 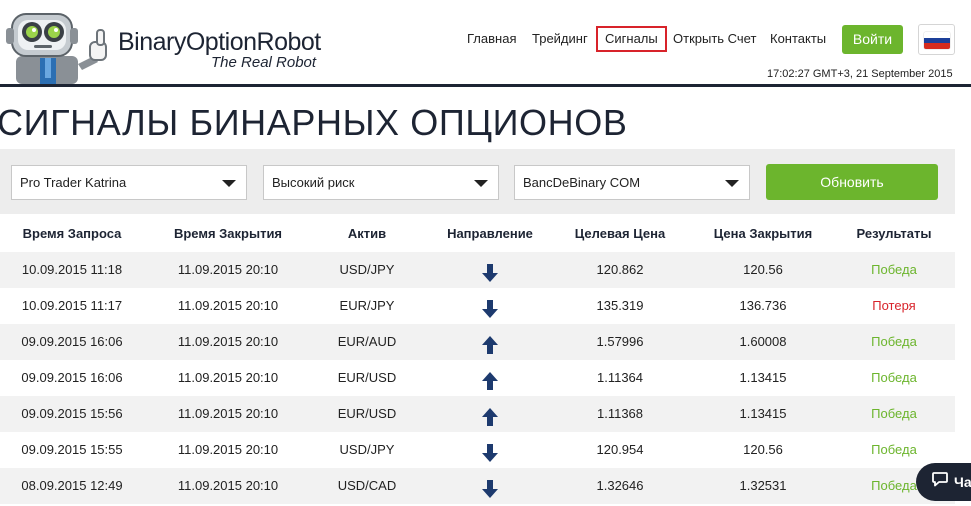 What do you see at coordinates (894, 233) in the screenshot?
I see `column-header-results: Результаты` at bounding box center [894, 233].